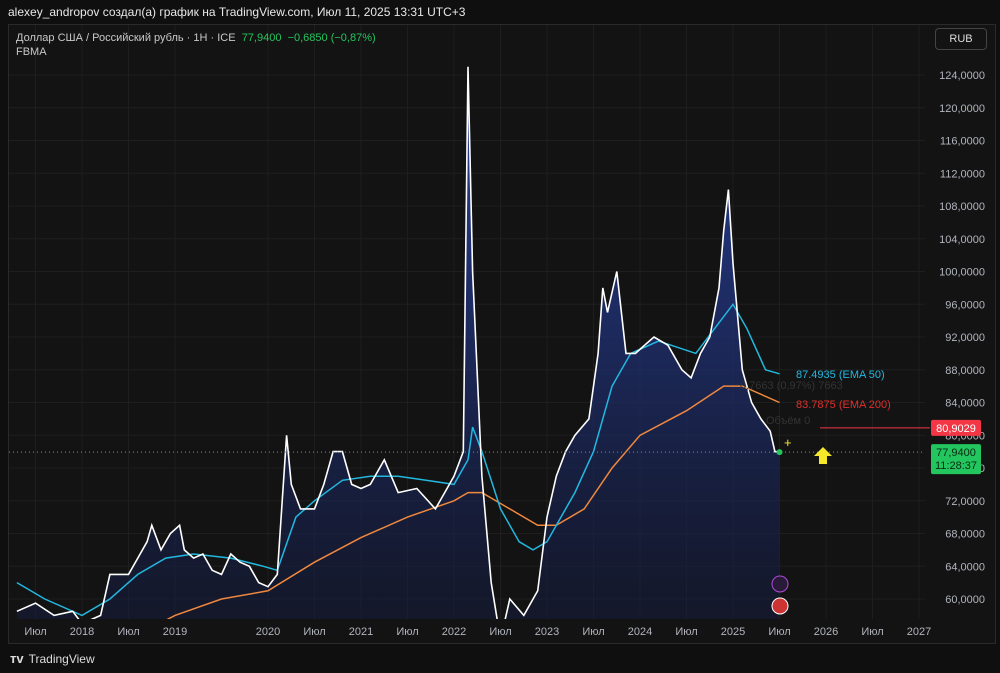 The width and height of the screenshot is (1000, 673). What do you see at coordinates (965, 535) in the screenshot?
I see `y-tick-label: 68,0000` at bounding box center [965, 535].